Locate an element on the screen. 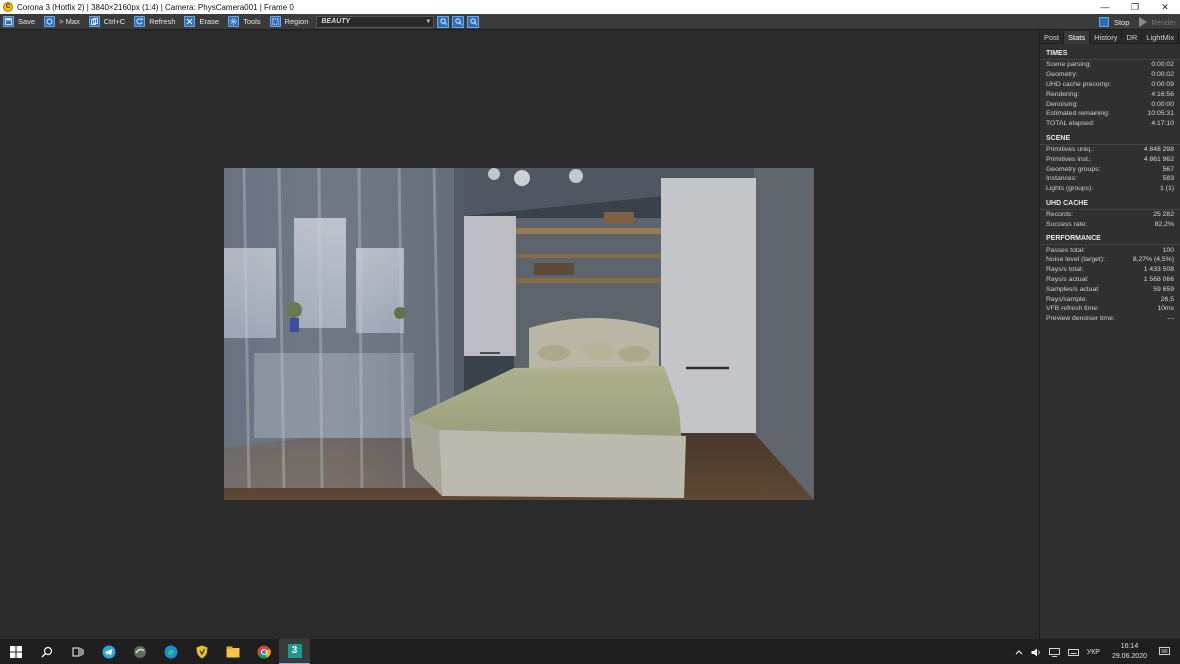 Image resolution: width=1180 pixels, height=664 pixels. tab-dr: DR is located at coordinates (1132, 37).